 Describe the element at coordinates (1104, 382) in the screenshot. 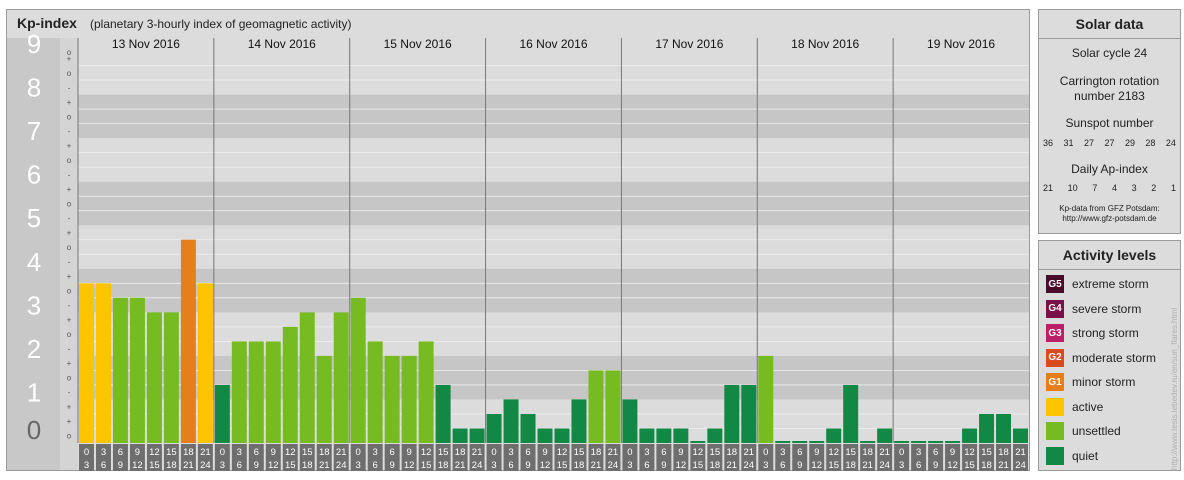

I see `legend-label: minor storm` at that location.